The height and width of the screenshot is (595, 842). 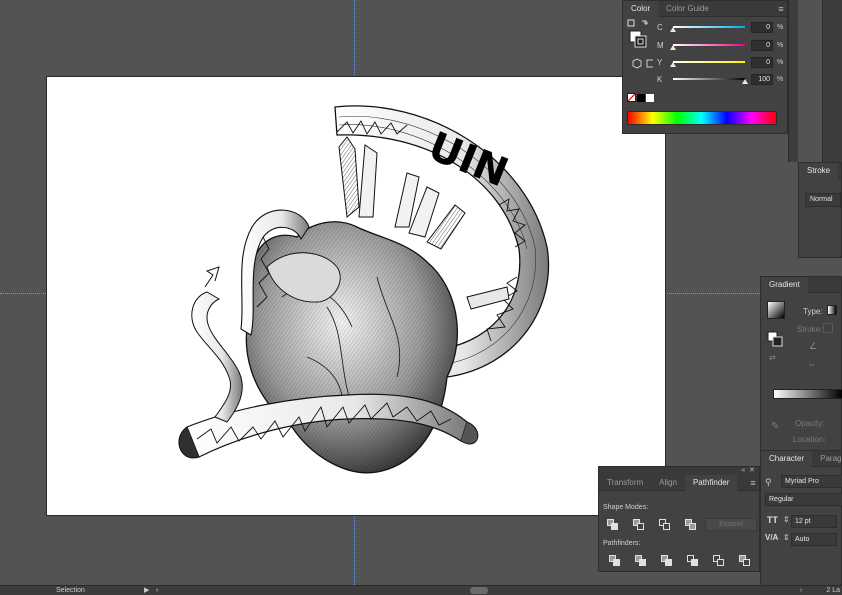 I want to click on status-bar: Selection ▶ ‹ › 2 La, so click(x=421, y=590).